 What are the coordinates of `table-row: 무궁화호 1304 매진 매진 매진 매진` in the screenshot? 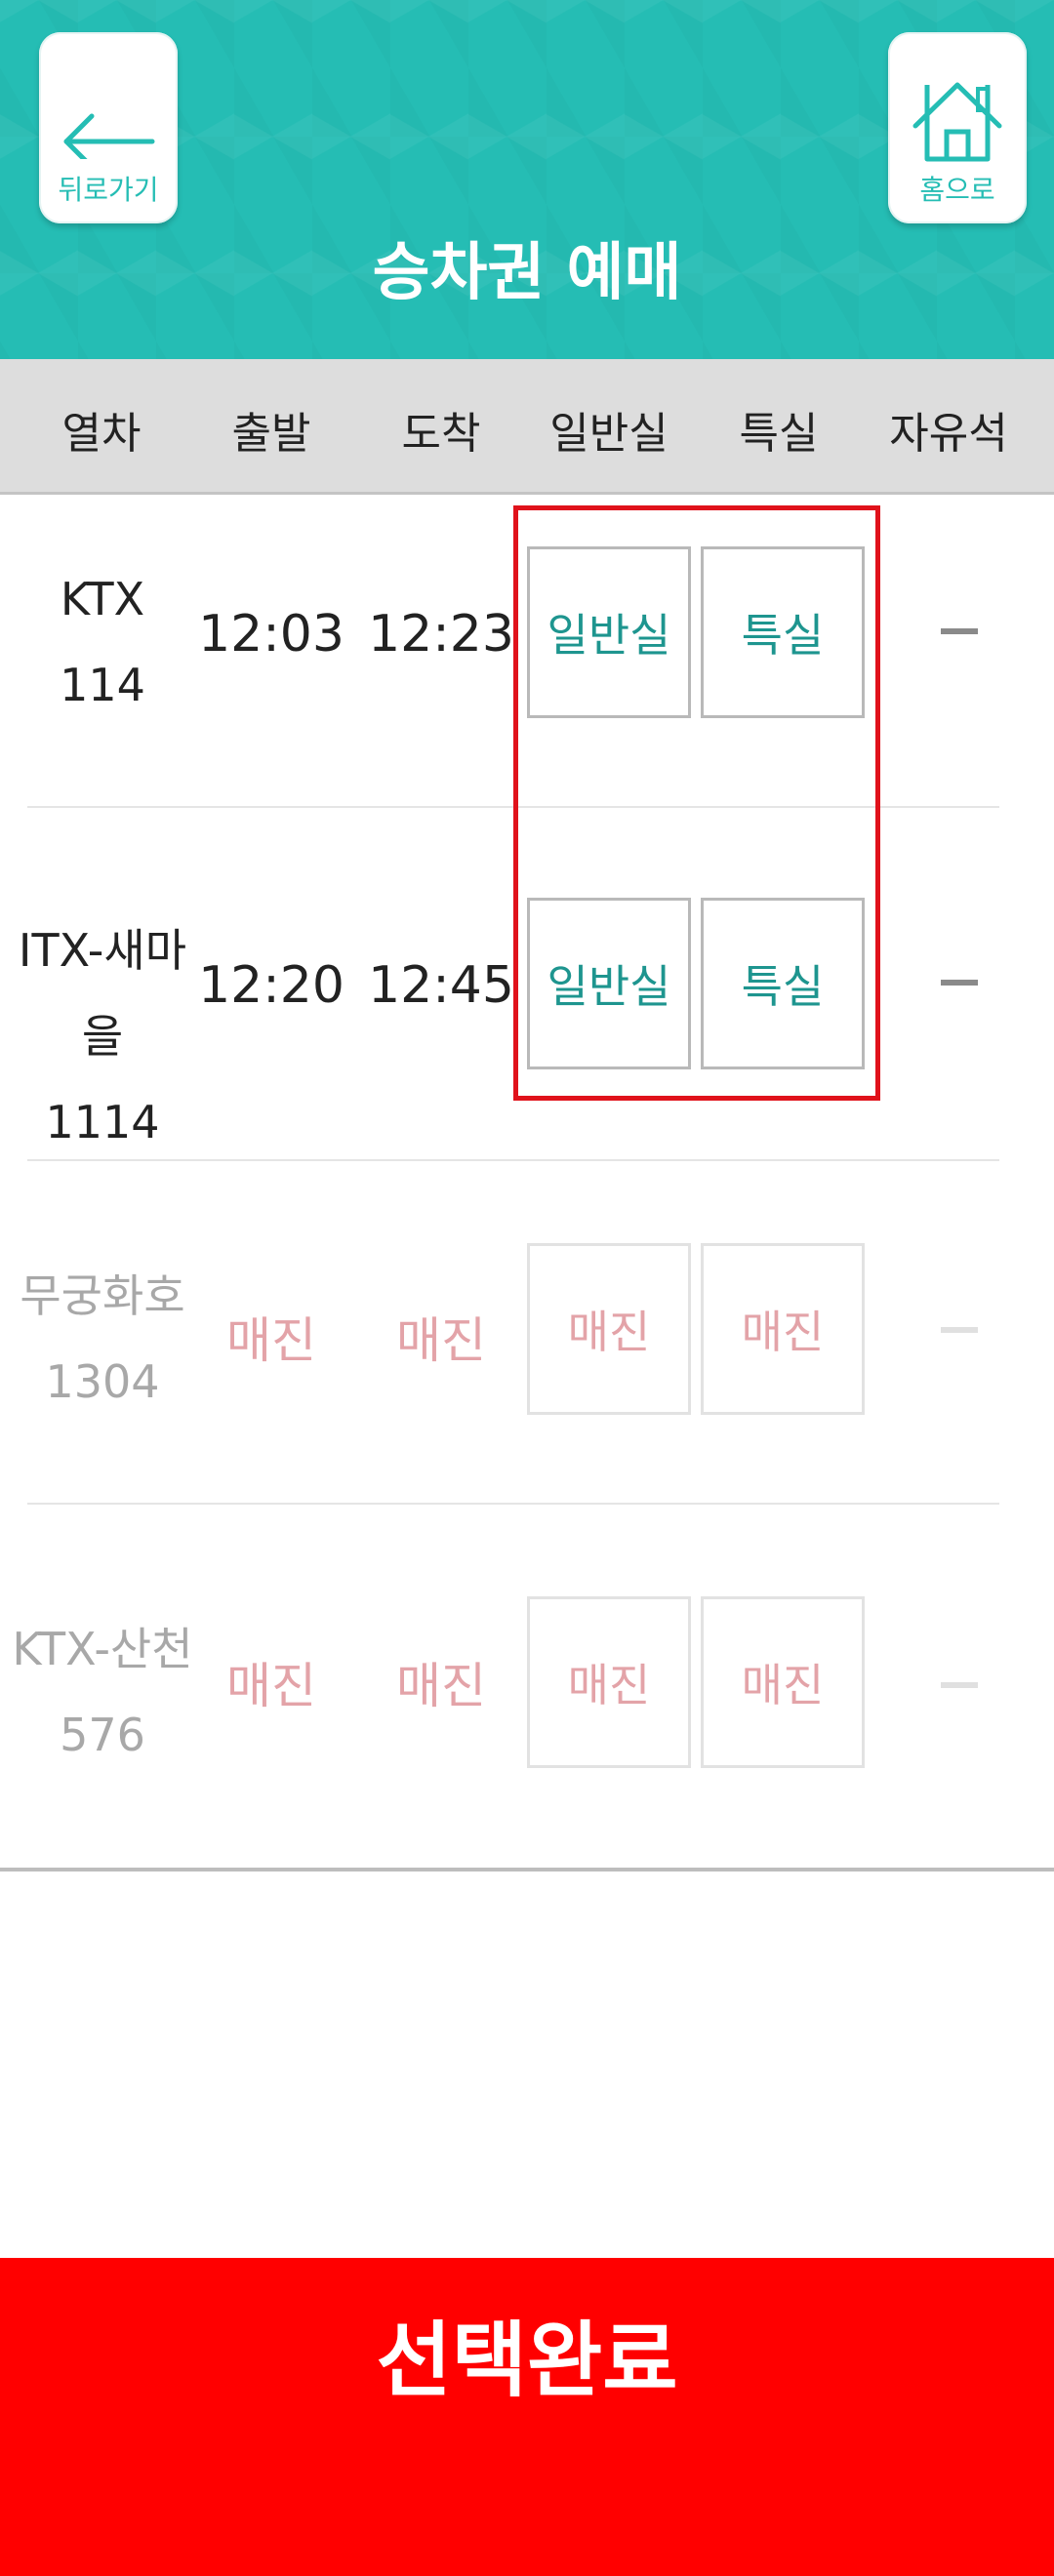 It's located at (527, 1370).